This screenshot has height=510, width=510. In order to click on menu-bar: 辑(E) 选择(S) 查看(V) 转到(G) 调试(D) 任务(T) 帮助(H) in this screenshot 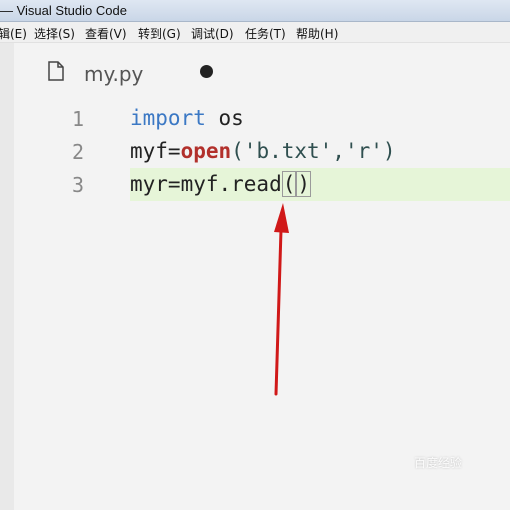, I will do `click(255, 32)`.